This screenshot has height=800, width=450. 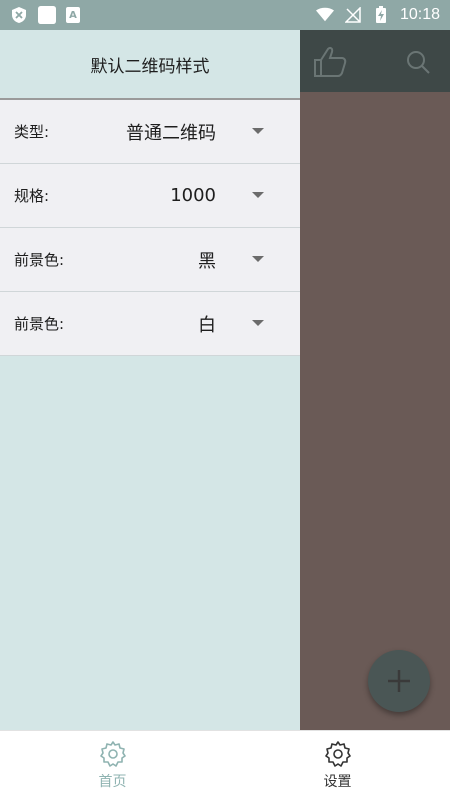 What do you see at coordinates (32, 132) in the screenshot?
I see `setting-label: 类型:` at bounding box center [32, 132].